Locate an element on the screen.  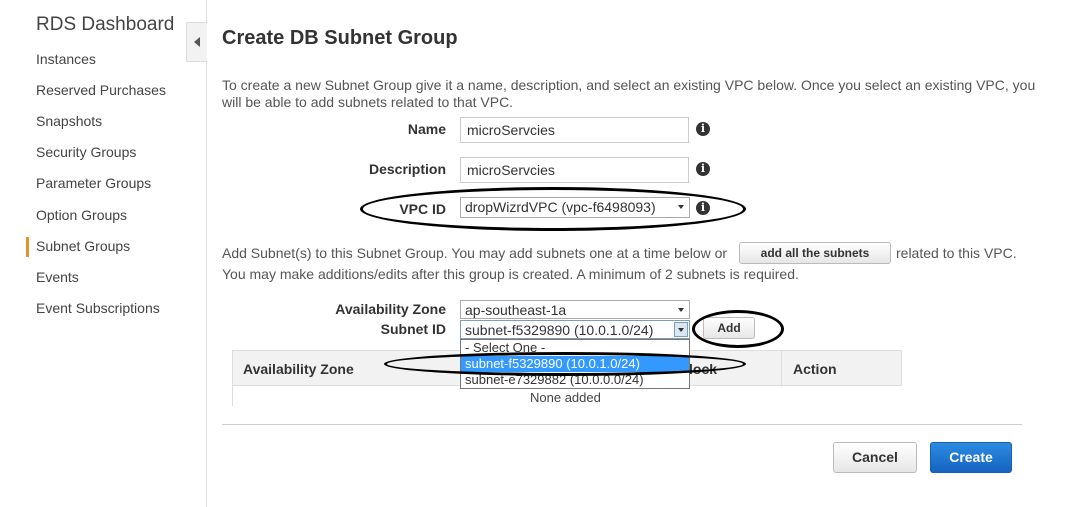
table-border is located at coordinates (232, 396).